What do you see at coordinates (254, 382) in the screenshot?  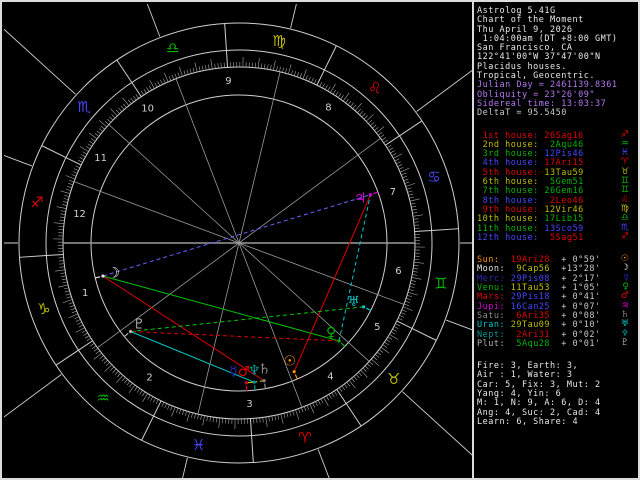 I see `planet-dot-neptune` at bounding box center [254, 382].